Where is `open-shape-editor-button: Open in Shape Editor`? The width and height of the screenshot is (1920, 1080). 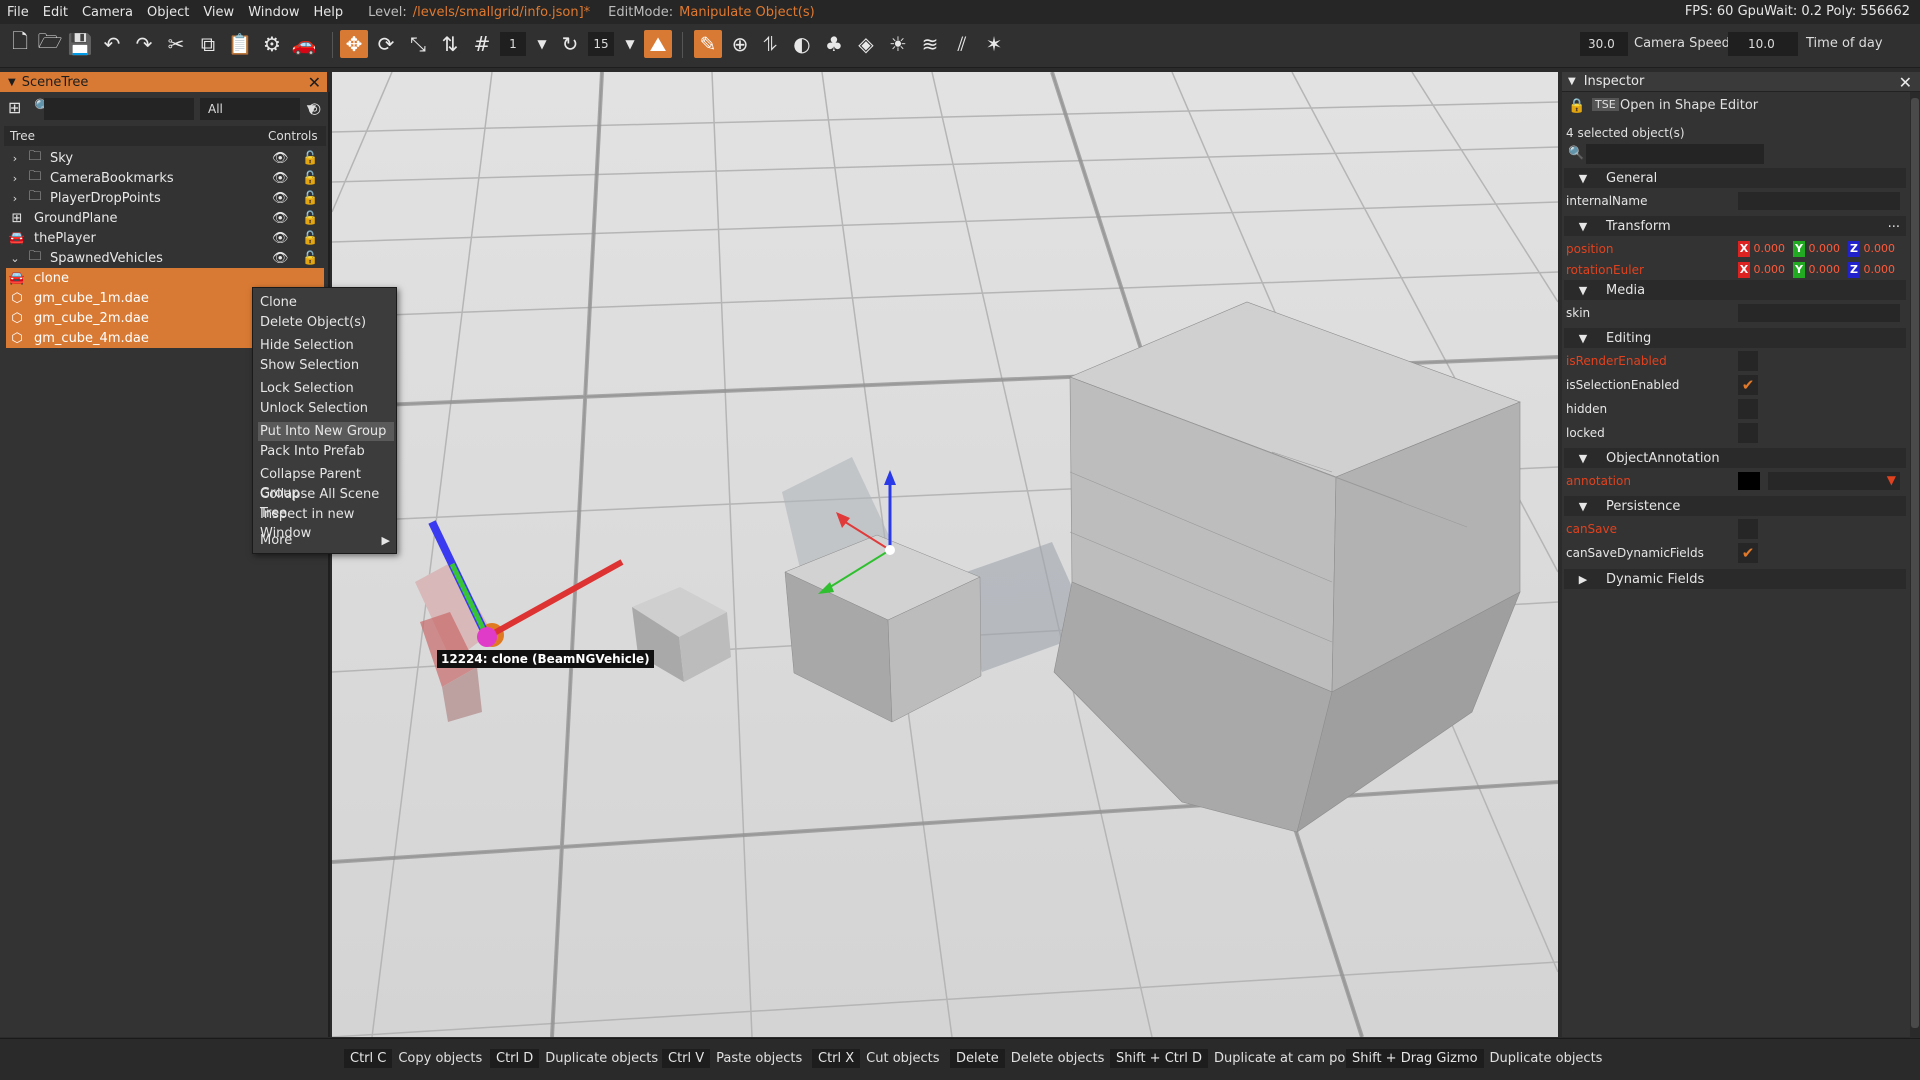
open-shape-editor-button: Open in Shape Editor is located at coordinates (1689, 105).